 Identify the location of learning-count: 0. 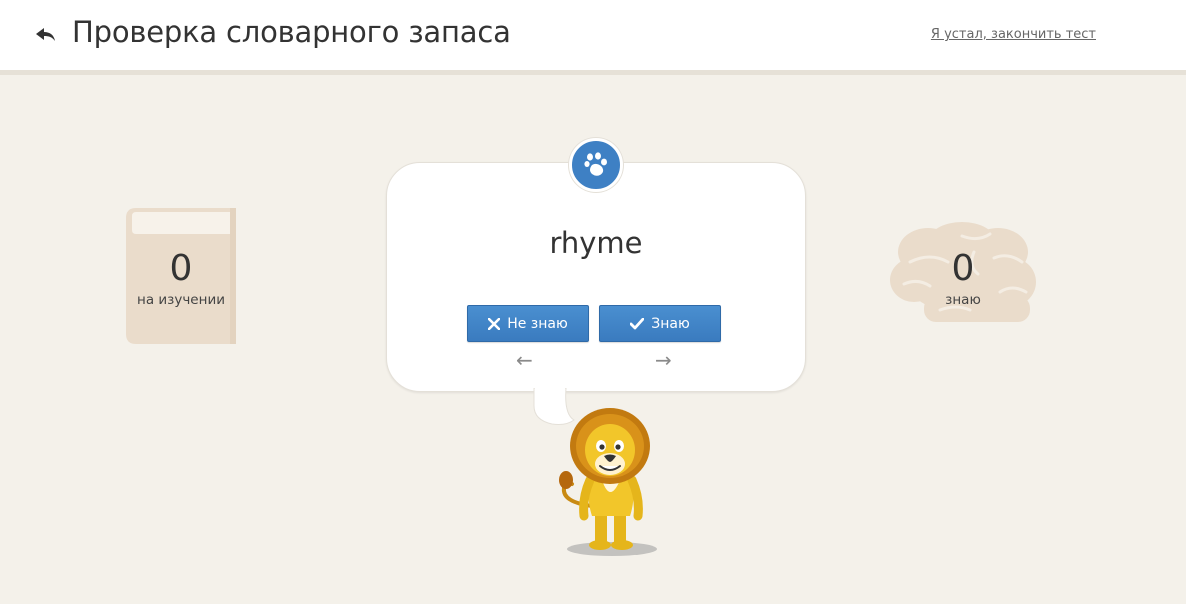
(181, 268).